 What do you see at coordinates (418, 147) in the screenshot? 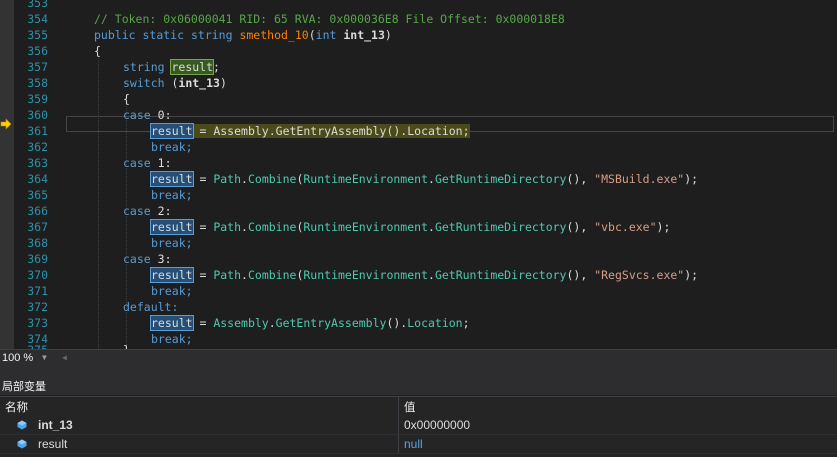
I see `code-line: 362 break;` at bounding box center [418, 147].